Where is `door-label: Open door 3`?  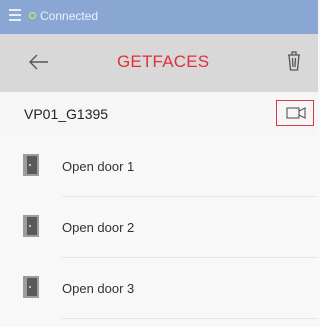 door-label: Open door 3 is located at coordinates (98, 288).